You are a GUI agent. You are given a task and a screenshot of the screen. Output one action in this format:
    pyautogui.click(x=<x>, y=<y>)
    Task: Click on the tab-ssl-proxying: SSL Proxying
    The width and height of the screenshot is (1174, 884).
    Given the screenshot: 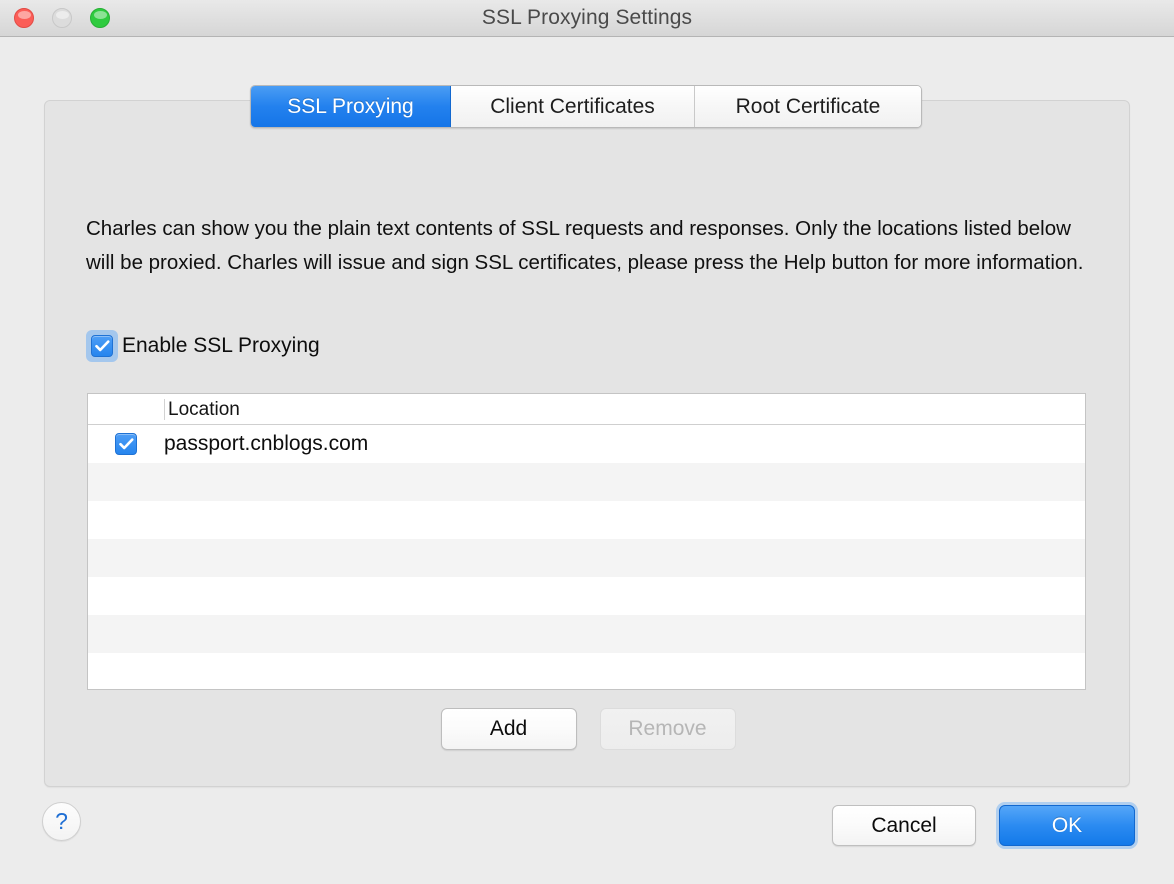 What is the action you would take?
    pyautogui.click(x=351, y=106)
    